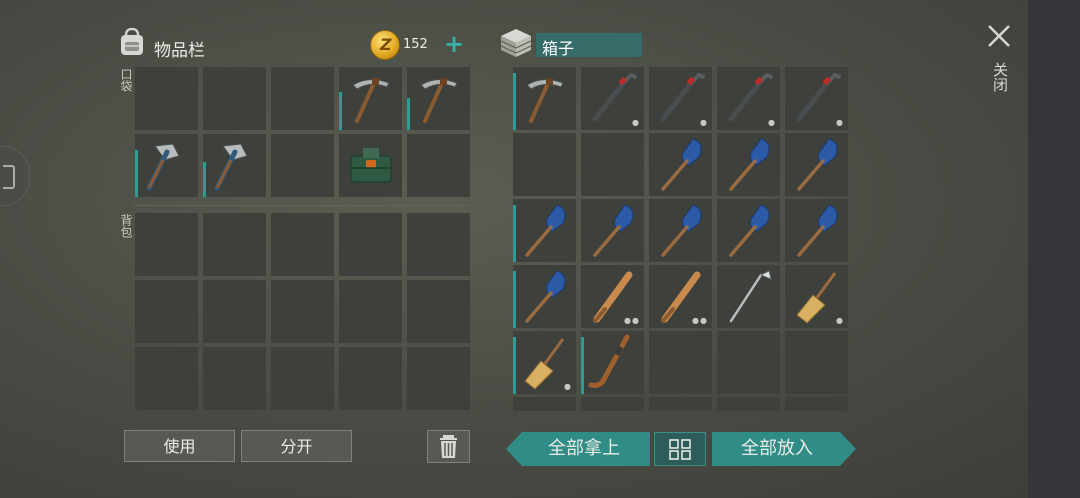  I want to click on first-aid-bag-icon, so click(371, 165).